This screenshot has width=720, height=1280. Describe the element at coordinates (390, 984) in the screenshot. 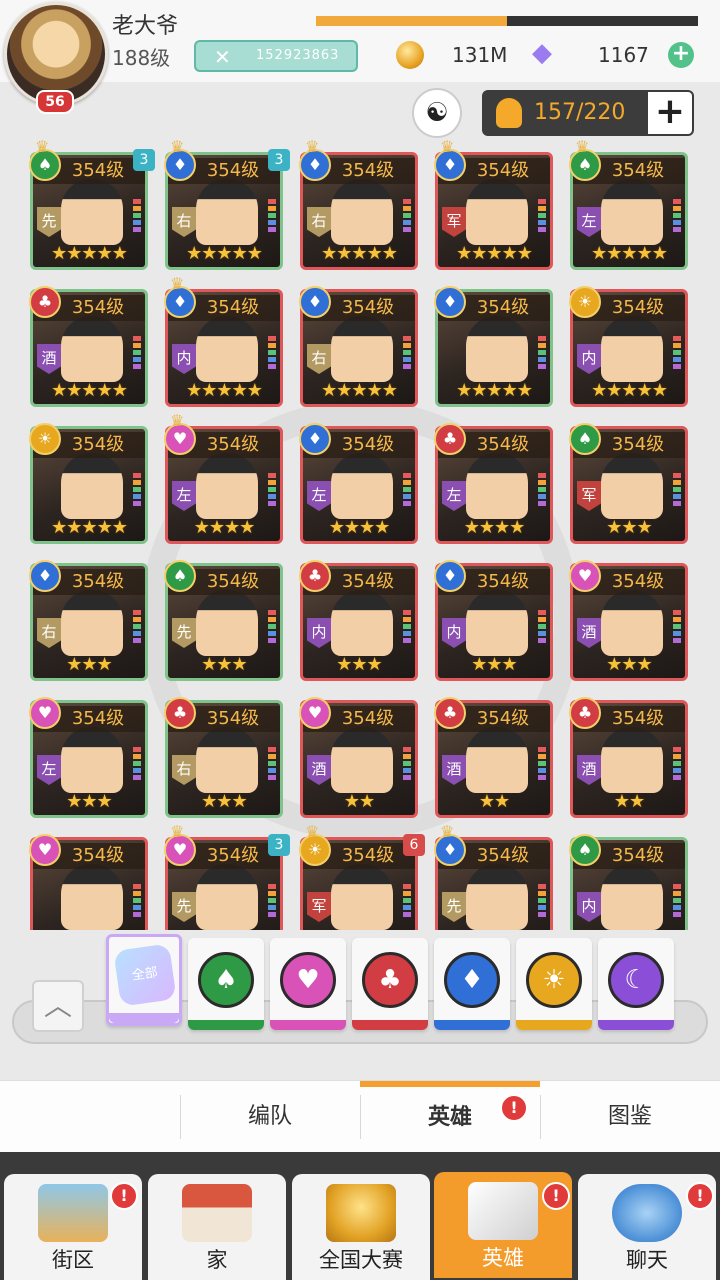

I see `filter-club: ♣` at that location.